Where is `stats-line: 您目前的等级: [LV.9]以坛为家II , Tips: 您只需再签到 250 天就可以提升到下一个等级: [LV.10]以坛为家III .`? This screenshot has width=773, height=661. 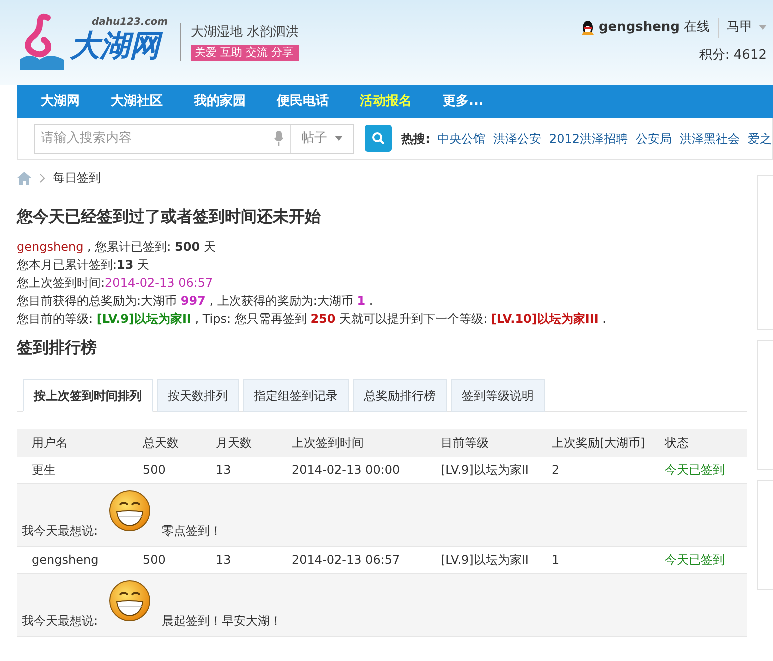
stats-line: 您目前的等级: [LV.9]以坛为家II , Tips: 您只需再签到 250 天就可以提升到下一个等级: [LV.10]以坛为家III . is located at coordinates (312, 319).